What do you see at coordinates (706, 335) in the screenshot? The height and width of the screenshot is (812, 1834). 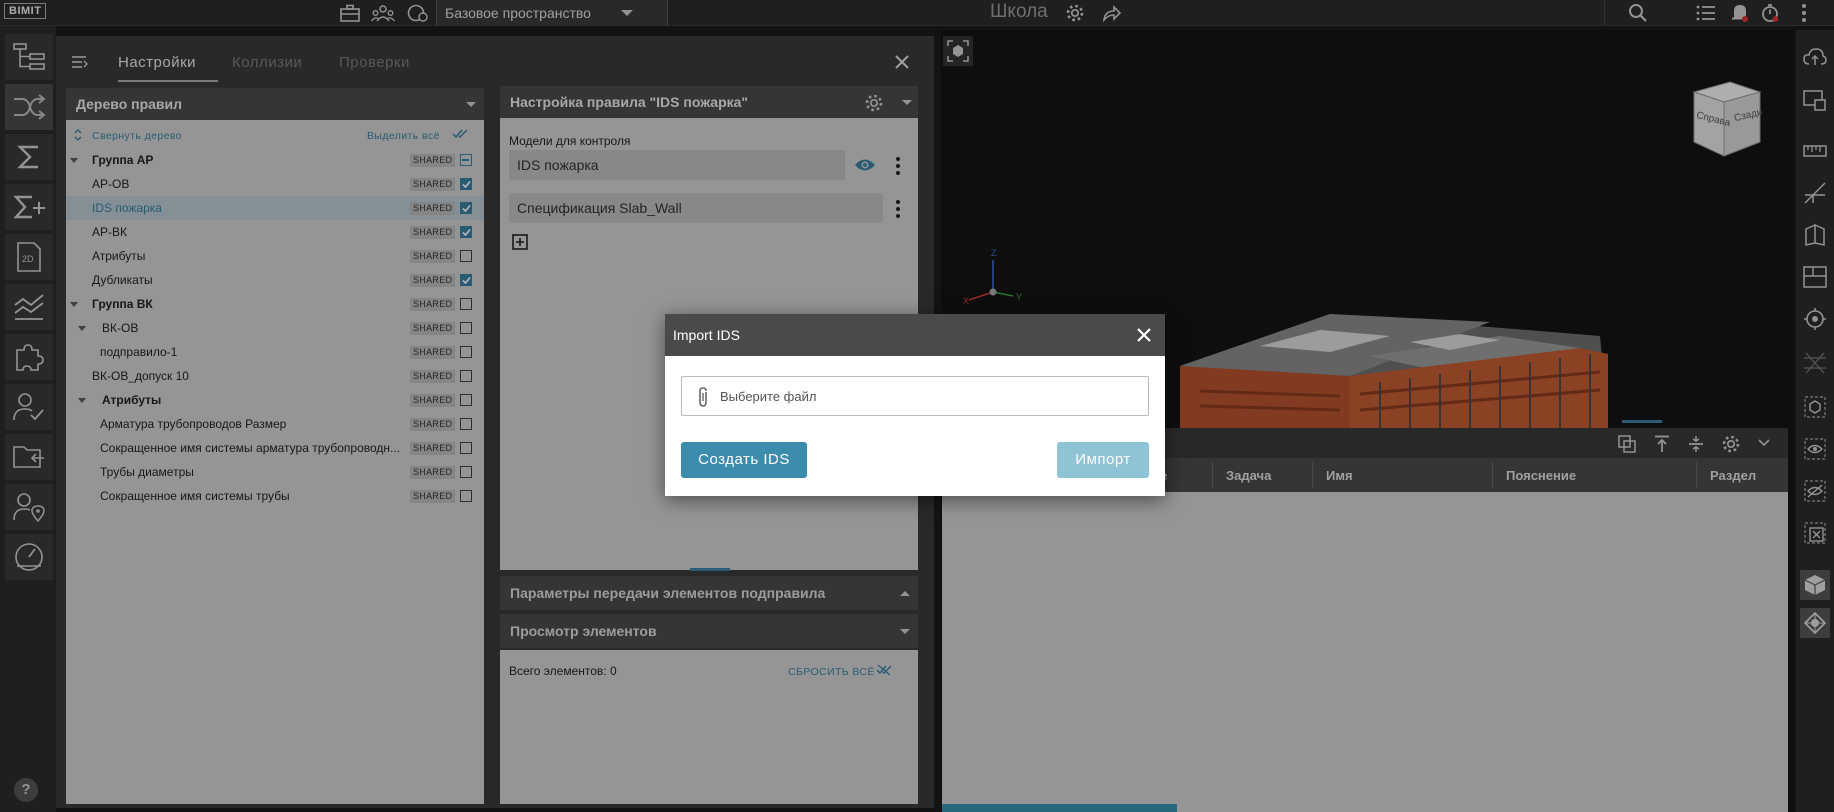 I see `dialog-title: Import IDS` at bounding box center [706, 335].